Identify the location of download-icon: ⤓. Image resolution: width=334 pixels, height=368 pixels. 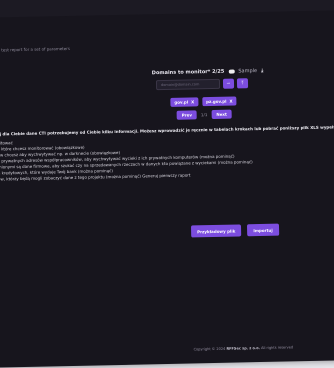
(262, 71).